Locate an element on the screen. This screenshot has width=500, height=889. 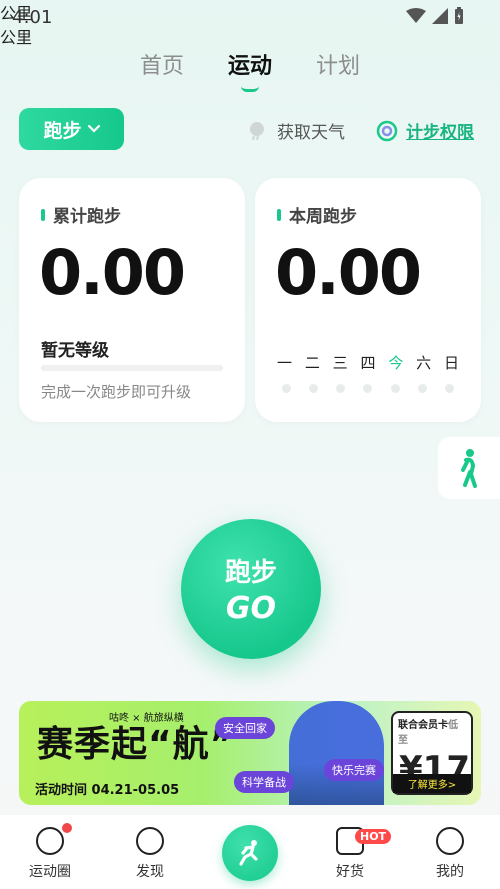
chat-bubble-icon is located at coordinates (50, 841).